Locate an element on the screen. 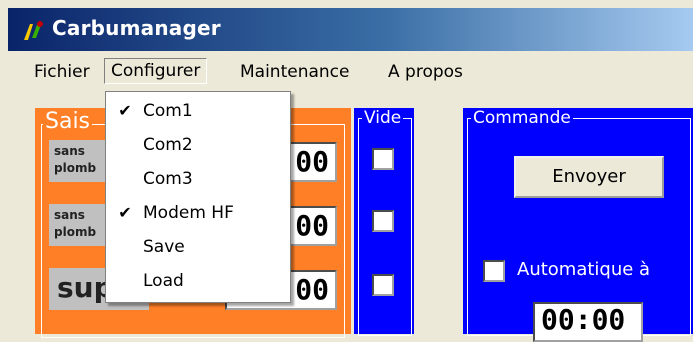  menu-item-label: Load is located at coordinates (163, 281).